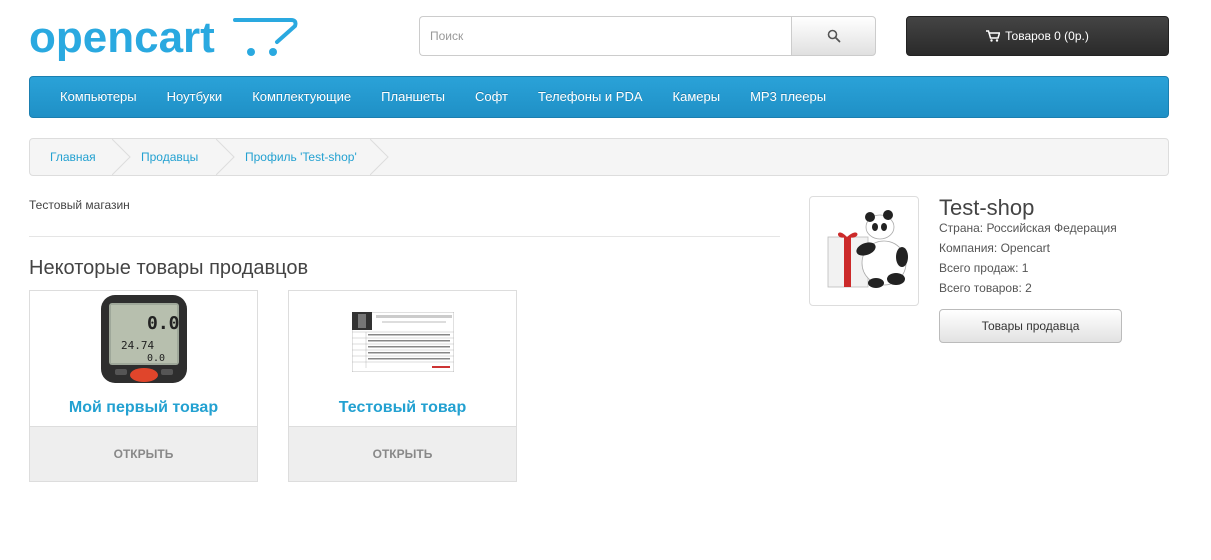 This screenshot has height=560, width=1211. I want to click on seller-name: Test-shop, so click(987, 207).